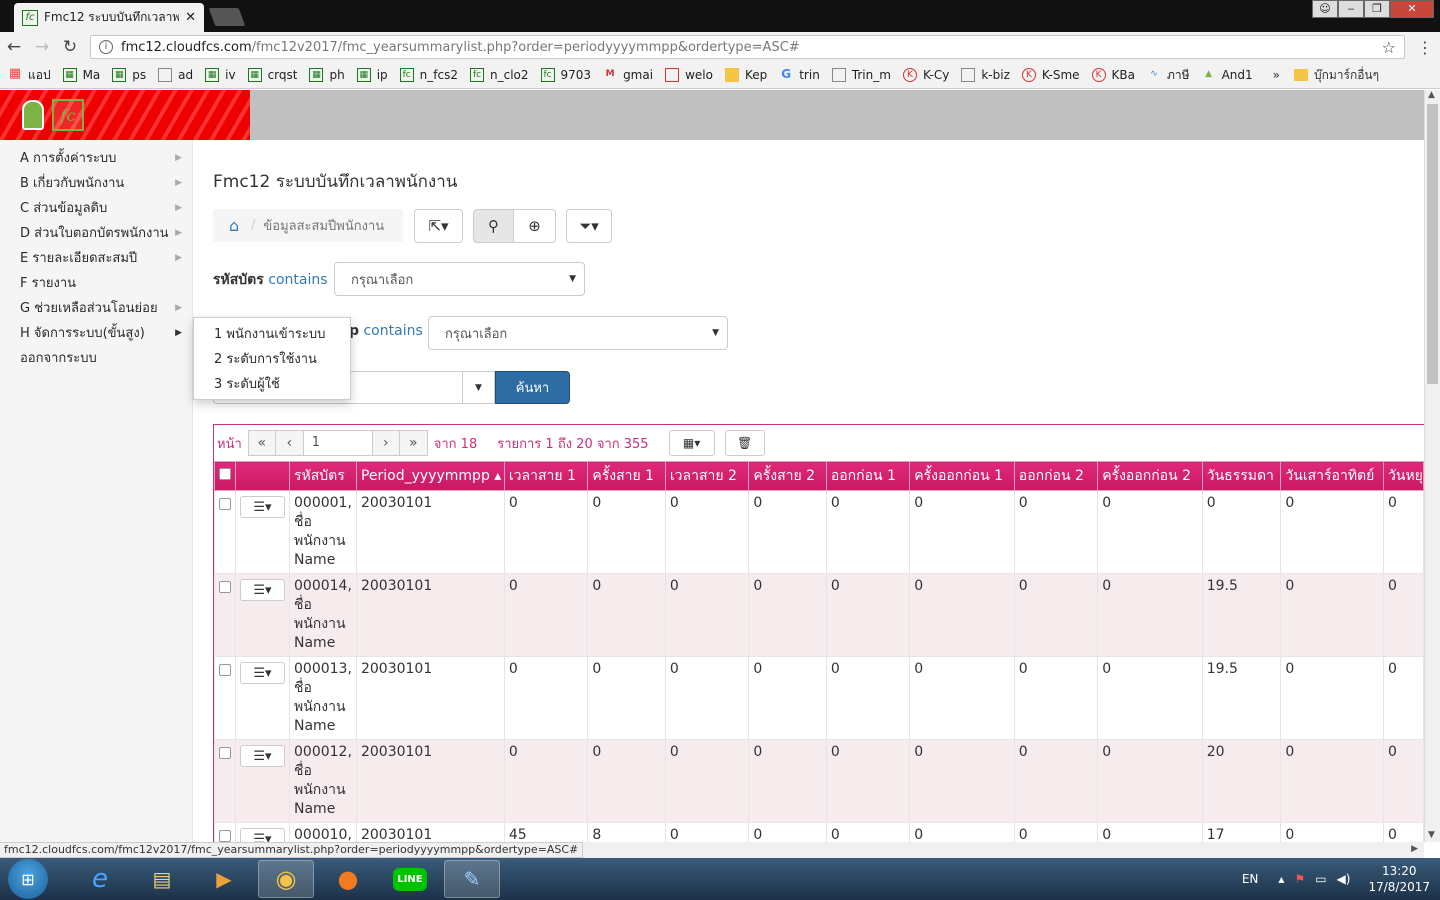 The width and height of the screenshot is (1440, 900). Describe the element at coordinates (689, 75) in the screenshot. I see `bookmark-item: welo` at that location.